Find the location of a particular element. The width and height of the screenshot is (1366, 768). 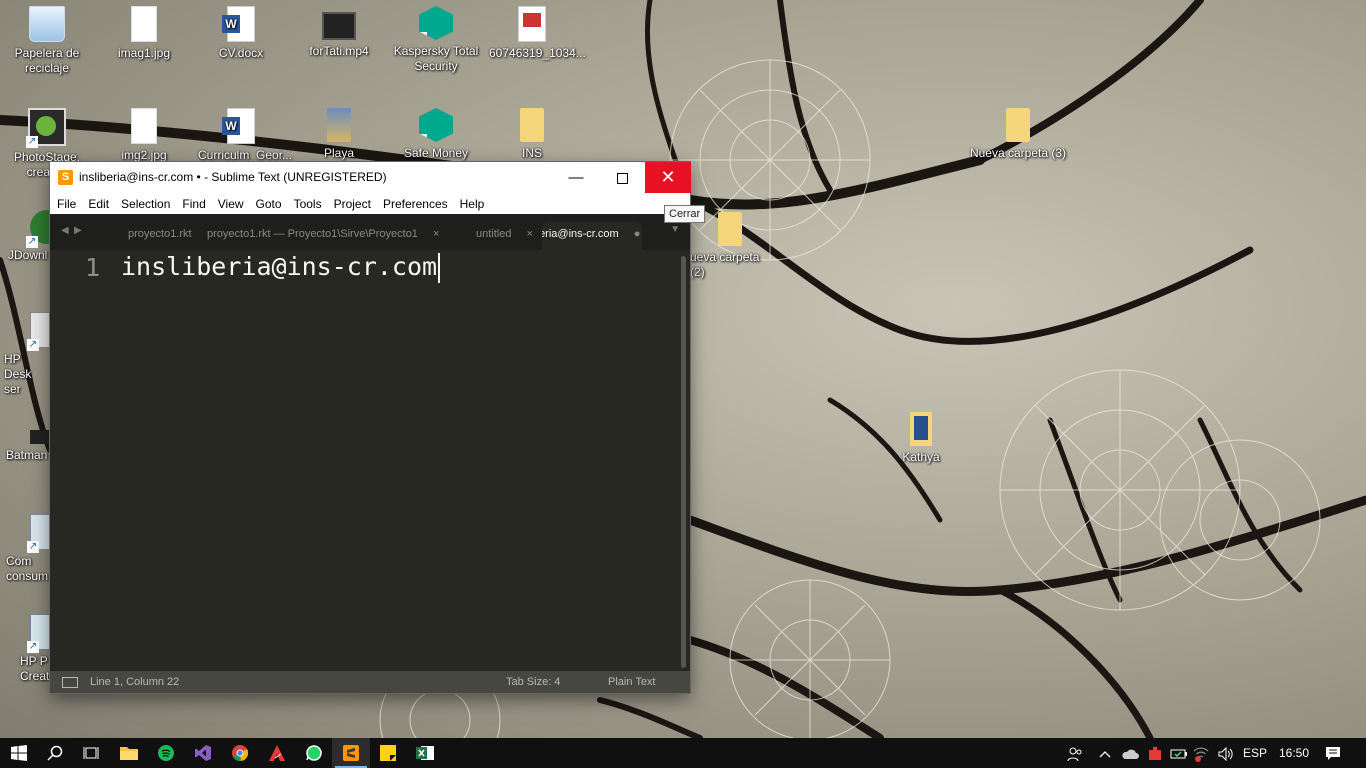

app-launcher-icon is located at coordinates (277, 752).